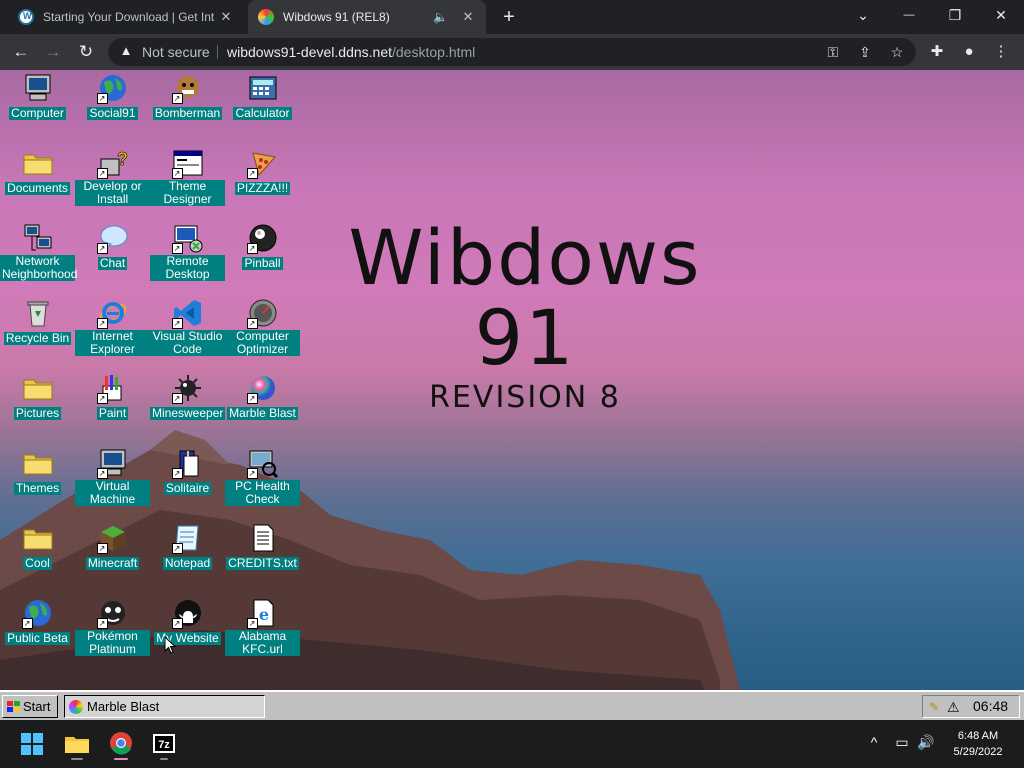 The width and height of the screenshot is (1024, 768). What do you see at coordinates (978, 744) in the screenshot?
I see `os-clock: 6:48 AM 5/29/2022` at bounding box center [978, 744].